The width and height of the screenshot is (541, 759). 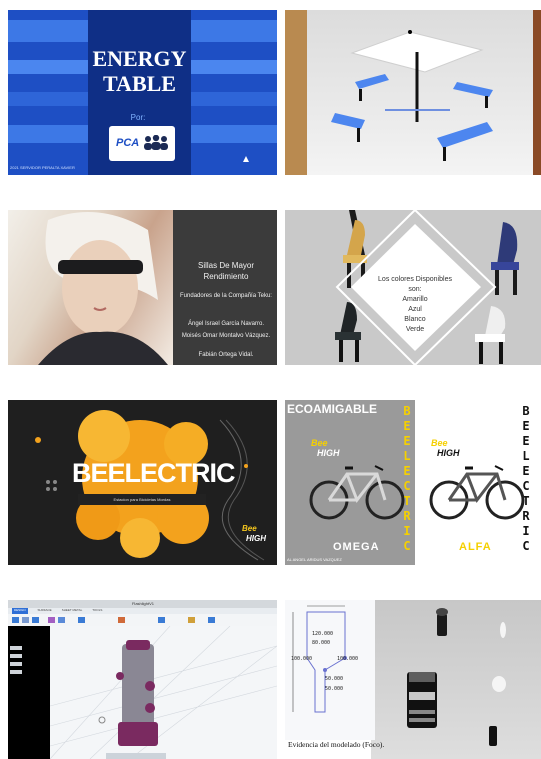 What do you see at coordinates (415, 329) in the screenshot?
I see `color-option: Verde` at bounding box center [415, 329].